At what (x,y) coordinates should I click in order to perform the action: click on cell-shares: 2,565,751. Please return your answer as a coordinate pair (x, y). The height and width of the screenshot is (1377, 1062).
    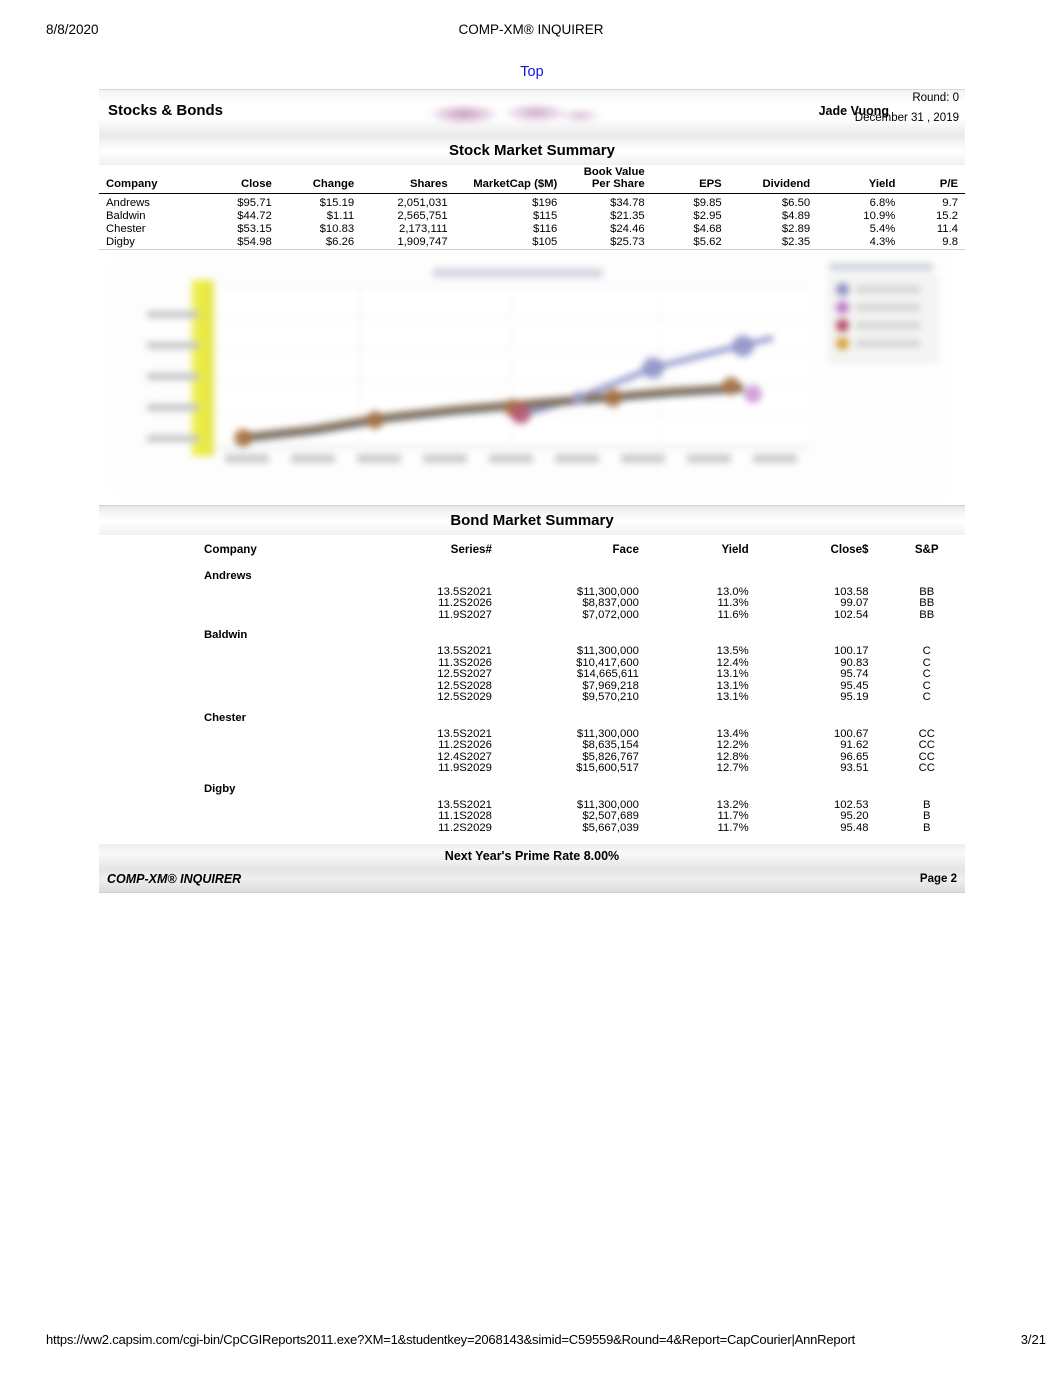
    Looking at the image, I should click on (422, 216).